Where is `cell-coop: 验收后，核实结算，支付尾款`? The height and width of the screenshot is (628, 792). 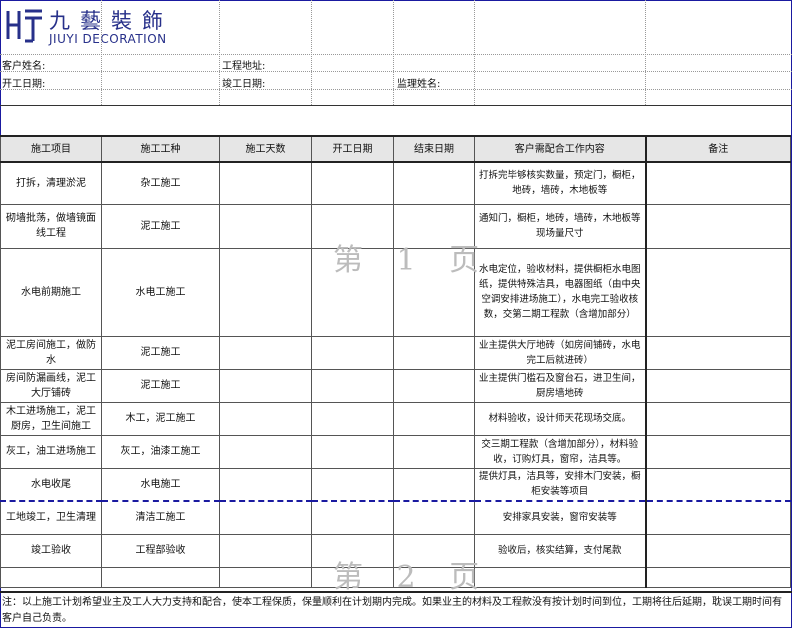 cell-coop: 验收后，核实结算，支付尾款 is located at coordinates (560, 550).